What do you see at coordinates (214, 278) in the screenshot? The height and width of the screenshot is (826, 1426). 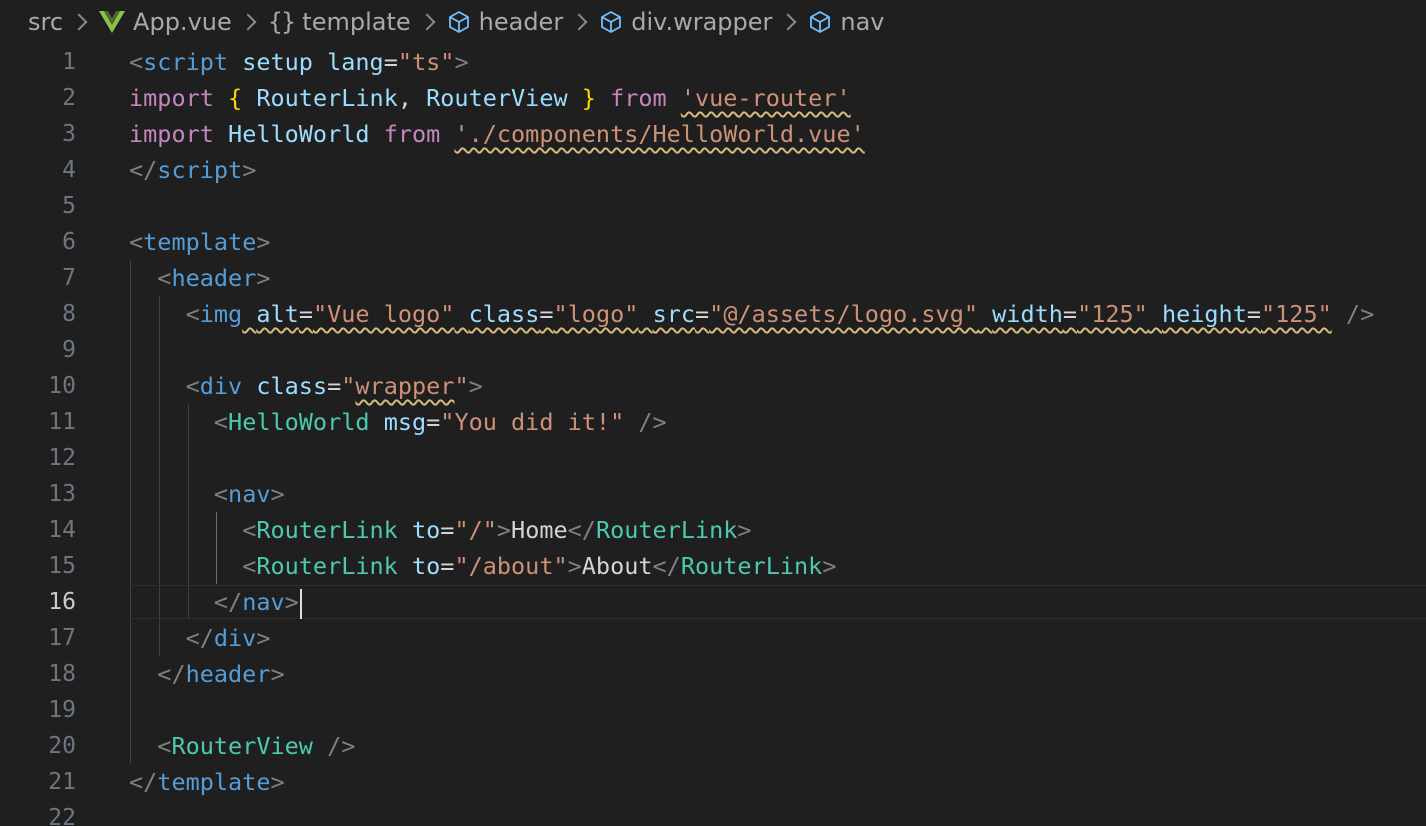 I see `code-token: header` at bounding box center [214, 278].